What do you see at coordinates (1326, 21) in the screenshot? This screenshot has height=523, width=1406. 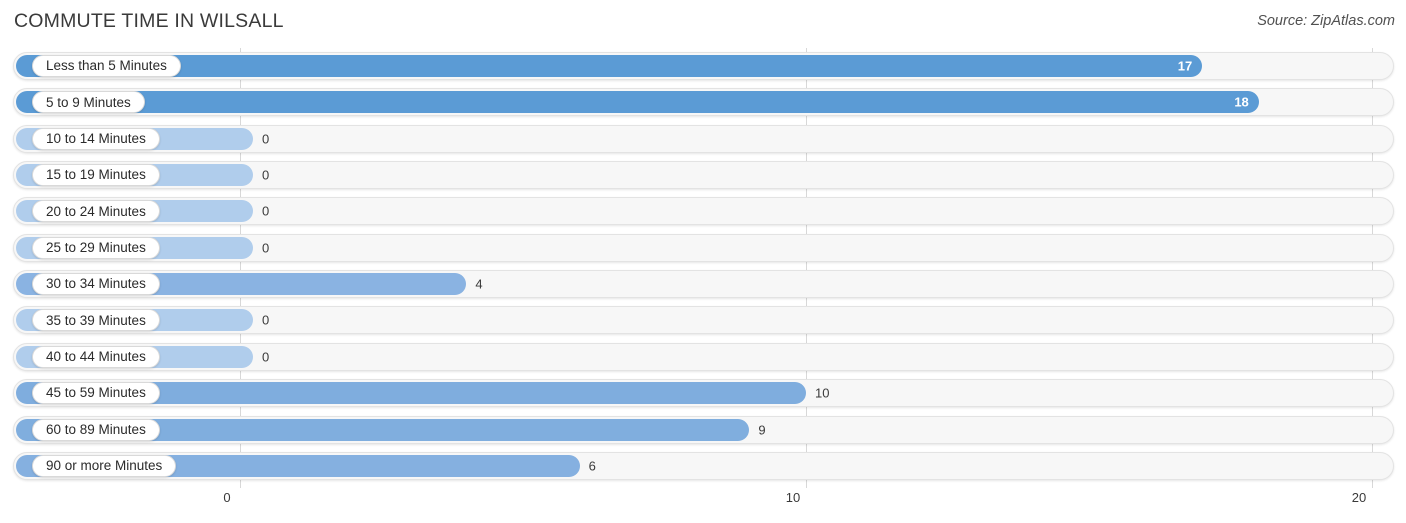 I see `source-attribution: Source: ZipAtlas.com` at bounding box center [1326, 21].